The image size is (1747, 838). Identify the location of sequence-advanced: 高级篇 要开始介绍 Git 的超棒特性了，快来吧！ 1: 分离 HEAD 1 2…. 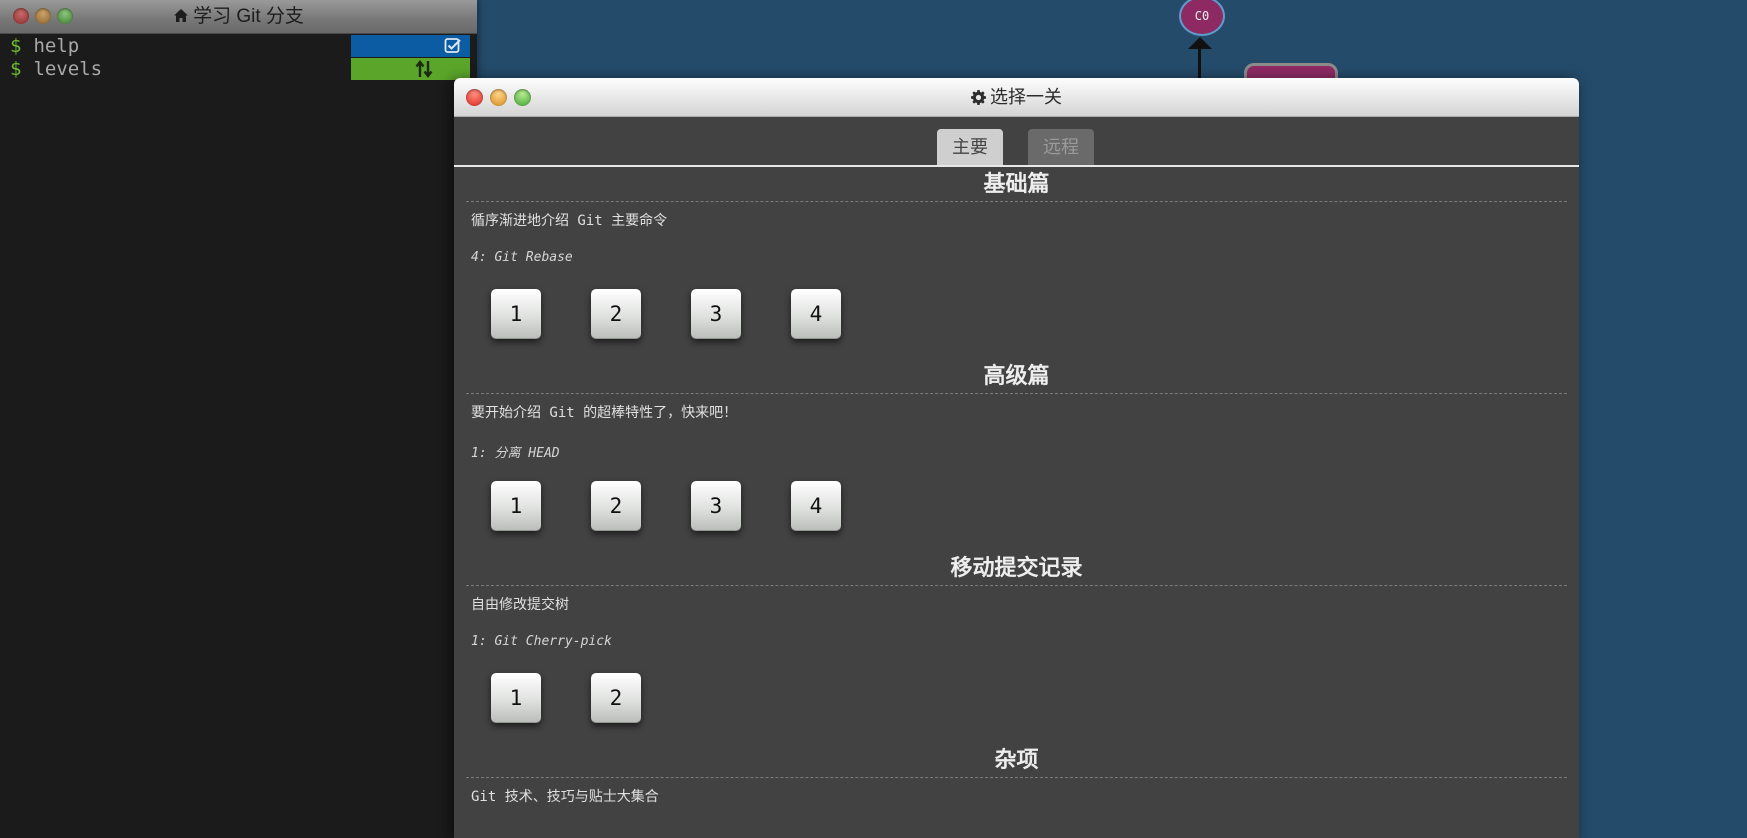
(1016, 455).